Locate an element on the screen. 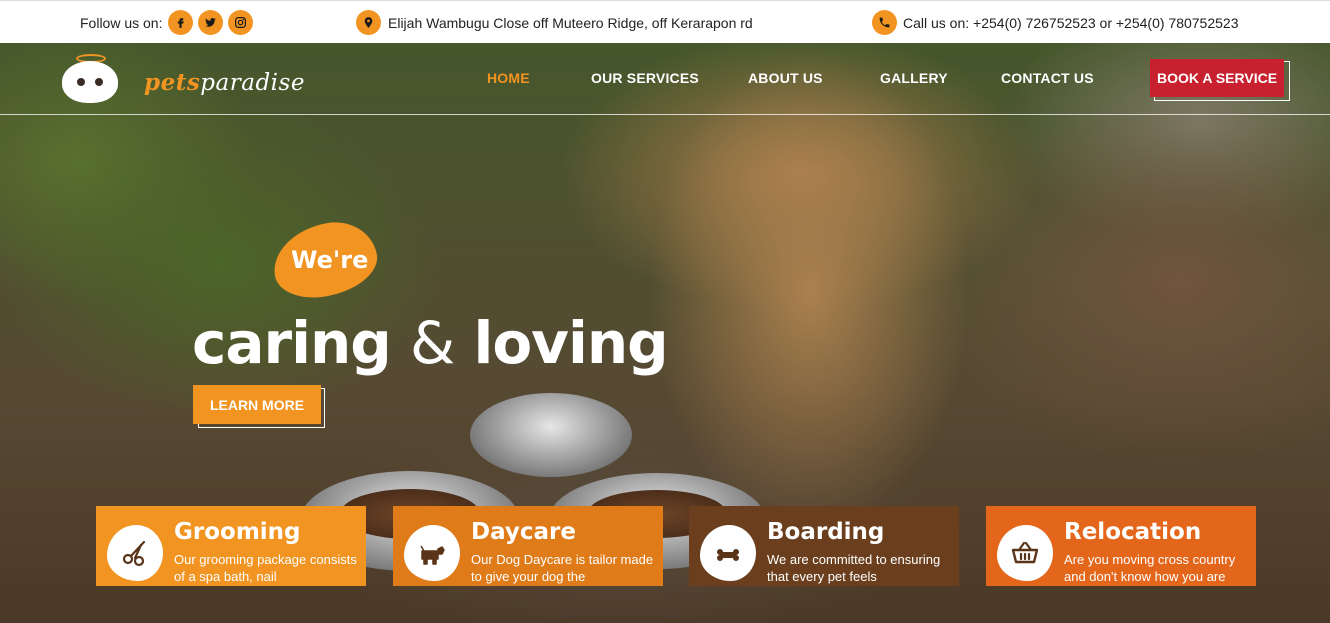  learn-more-button: LEARN MORE is located at coordinates (257, 404).